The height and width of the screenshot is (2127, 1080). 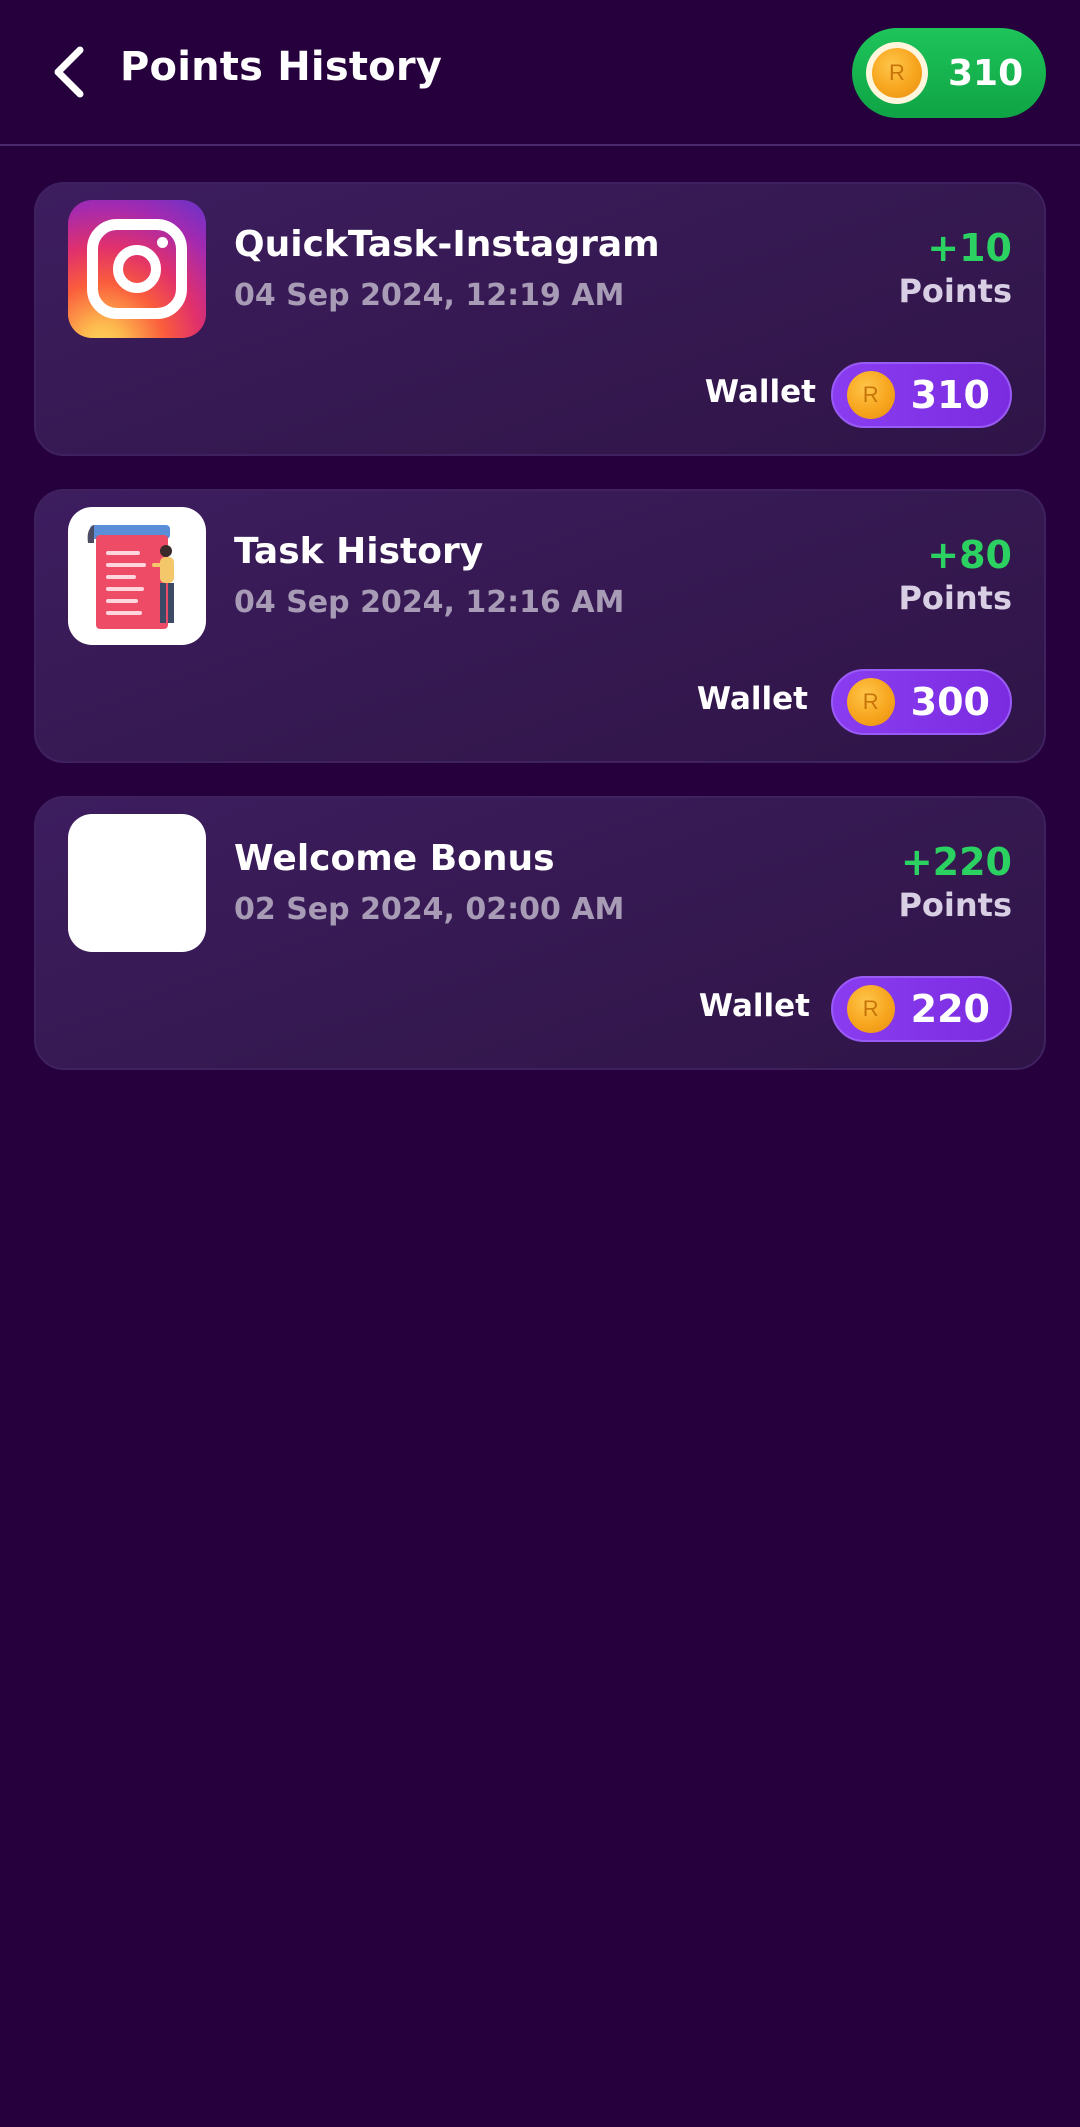 I want to click on points-amount: +220, so click(x=956, y=862).